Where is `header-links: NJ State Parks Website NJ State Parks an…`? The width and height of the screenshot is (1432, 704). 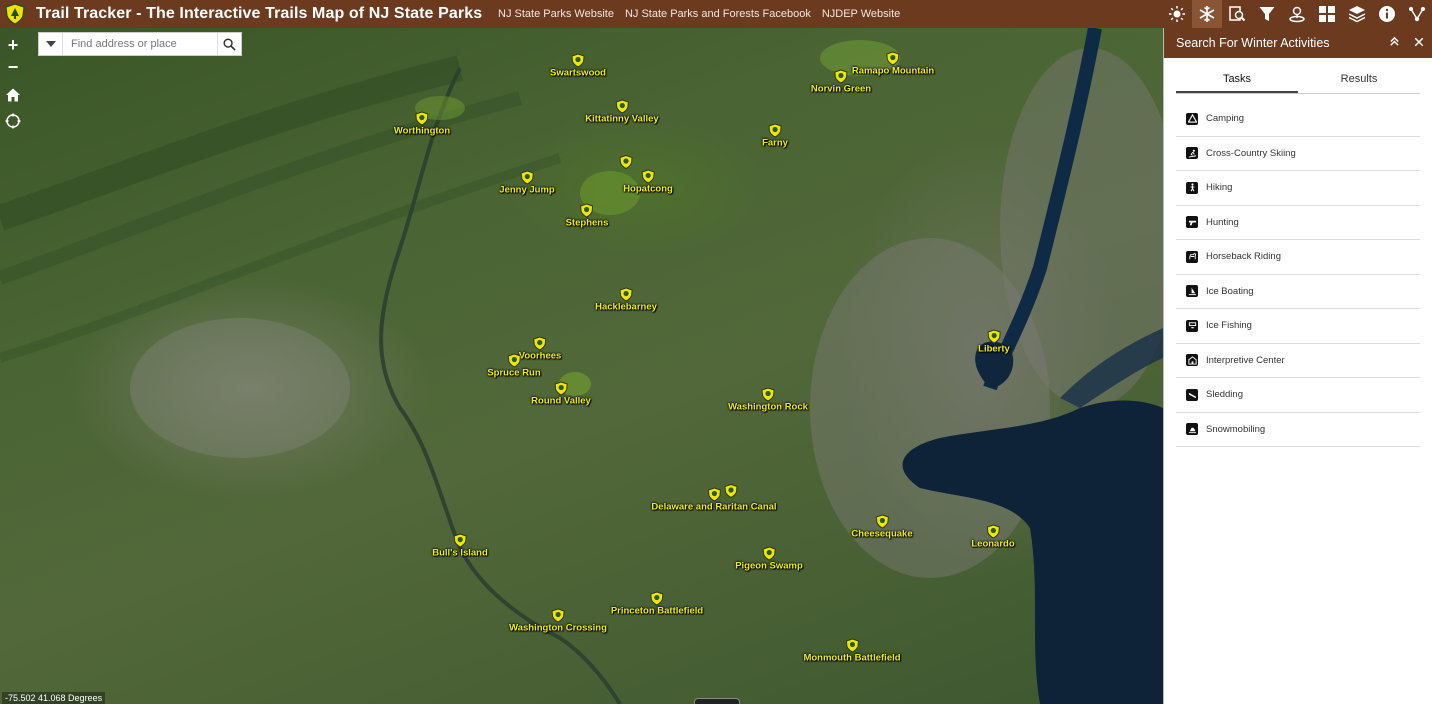
header-links: NJ State Parks Website NJ State Parks an… is located at coordinates (699, 14).